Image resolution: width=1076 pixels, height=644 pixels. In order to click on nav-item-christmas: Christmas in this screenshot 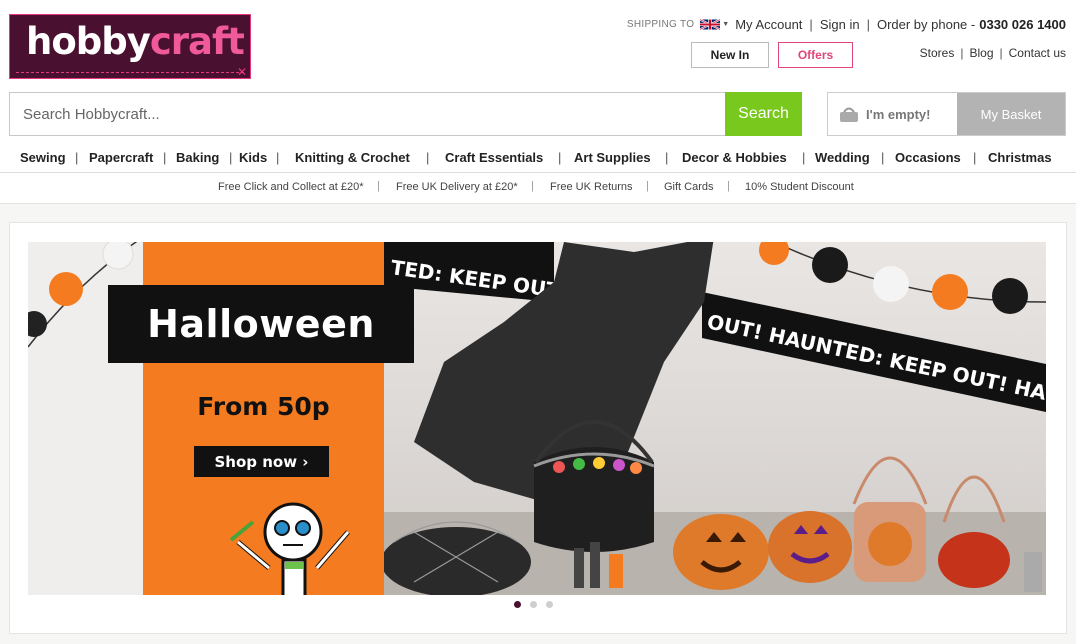, I will do `click(1020, 157)`.